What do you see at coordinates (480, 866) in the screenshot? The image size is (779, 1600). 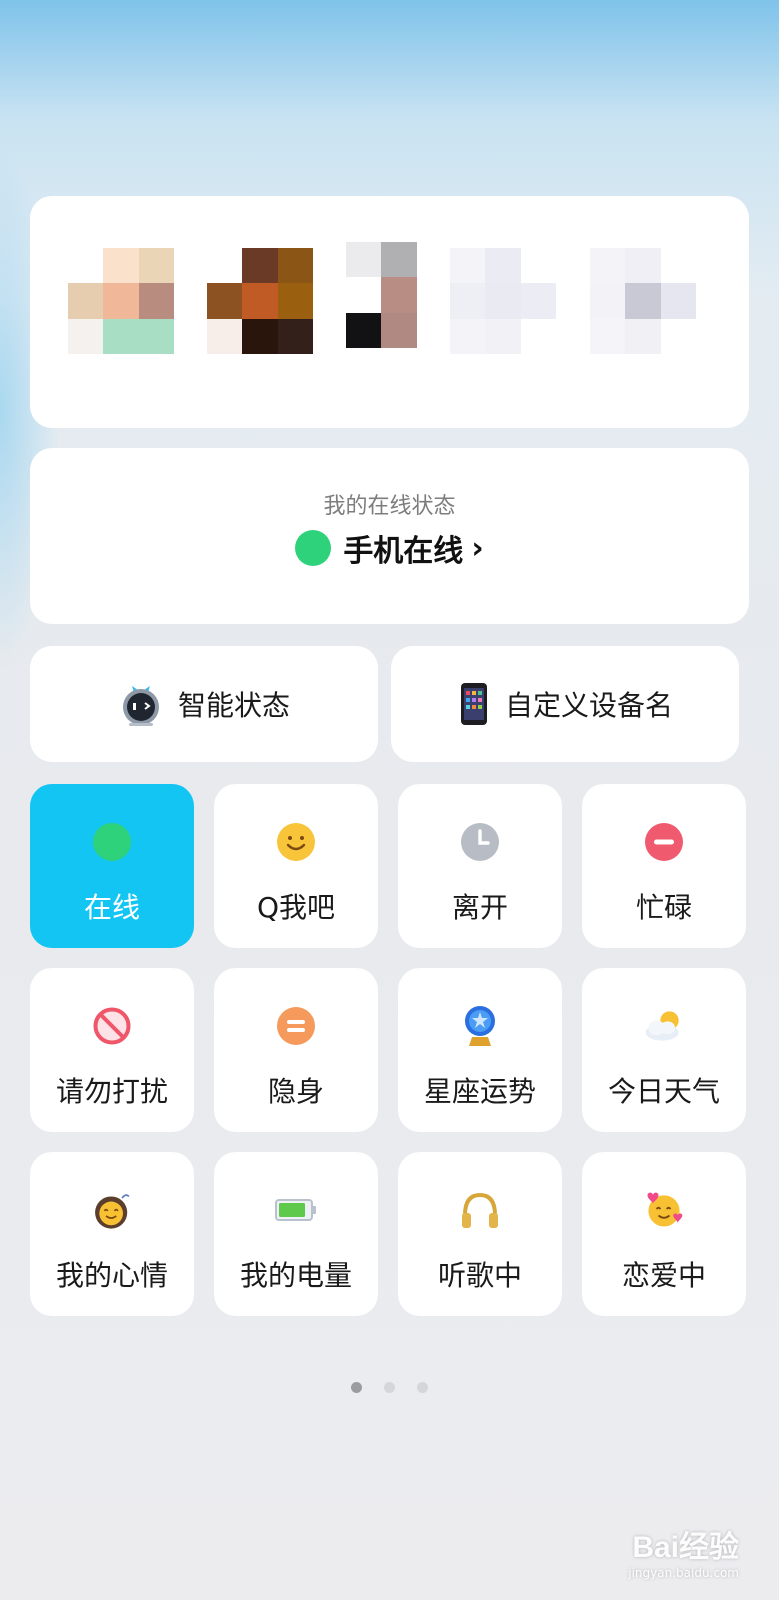 I see `status-tile-away: 离开` at bounding box center [480, 866].